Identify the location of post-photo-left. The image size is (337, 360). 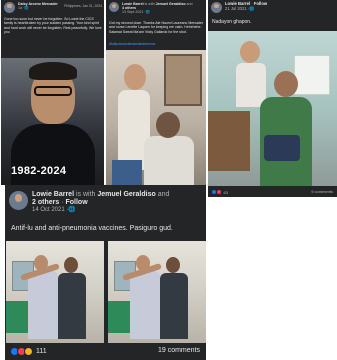
(55, 292).